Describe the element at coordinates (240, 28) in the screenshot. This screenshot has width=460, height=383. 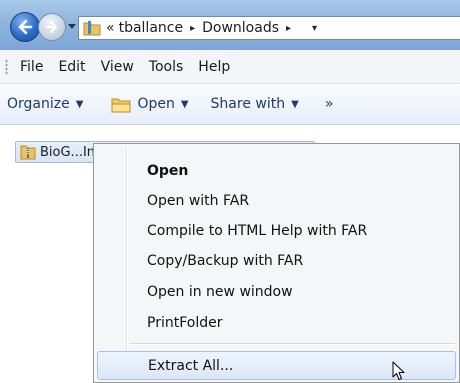
I see `breadcrumb-downloads: Downloads` at that location.